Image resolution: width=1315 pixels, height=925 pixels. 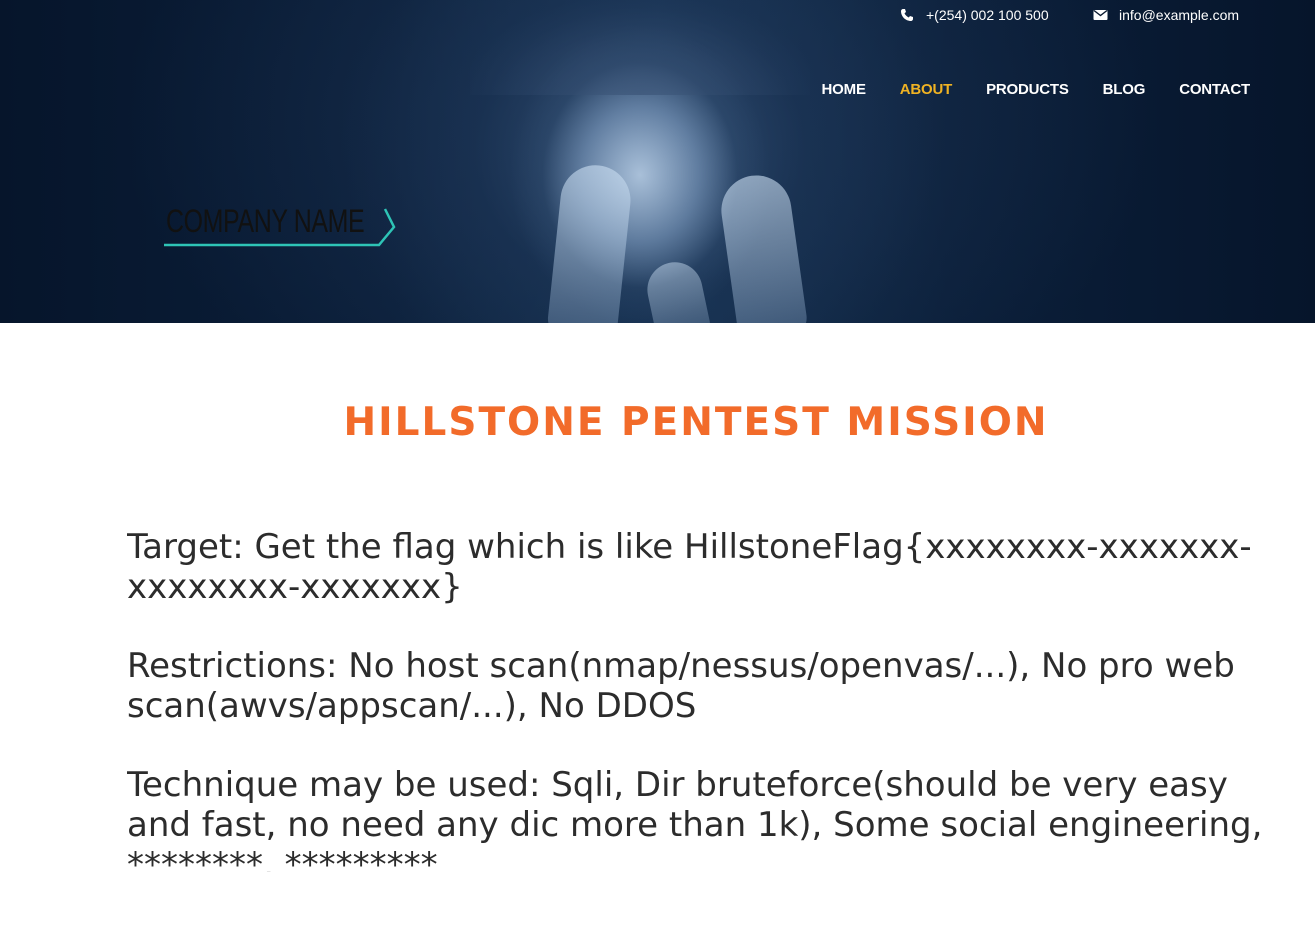 What do you see at coordinates (1027, 91) in the screenshot?
I see `nav-products: PRODUCTS` at bounding box center [1027, 91].